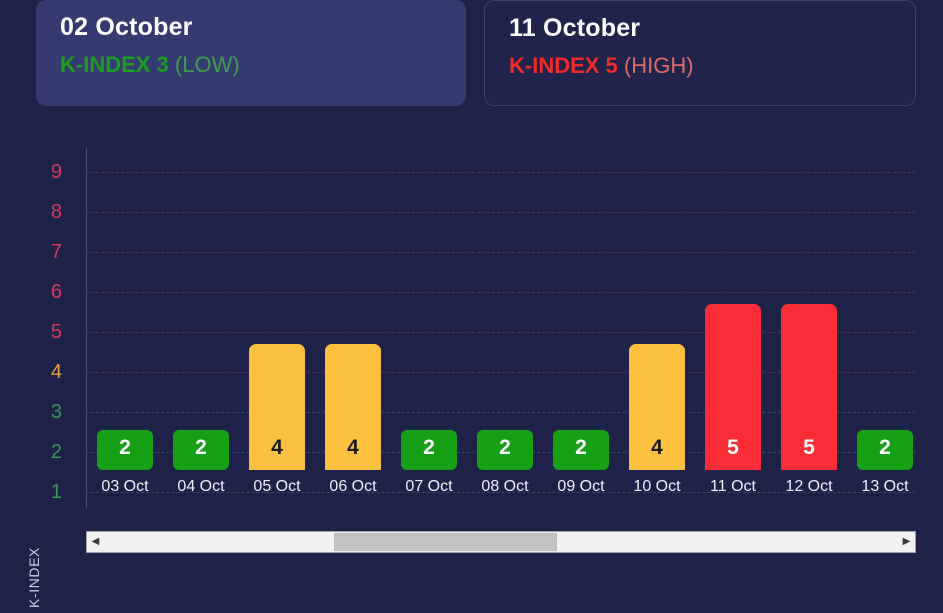 The image size is (943, 613). I want to click on card-k-value: K-INDEX 5, so click(563, 65).